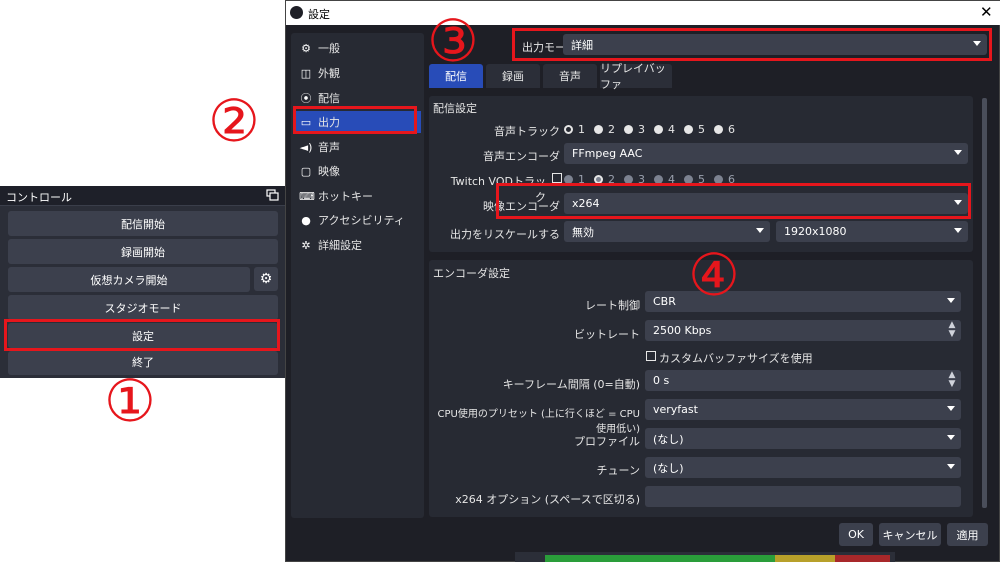 The image size is (1000, 562). Describe the element at coordinates (618, 470) in the screenshot. I see `tune-label: チューン` at that location.